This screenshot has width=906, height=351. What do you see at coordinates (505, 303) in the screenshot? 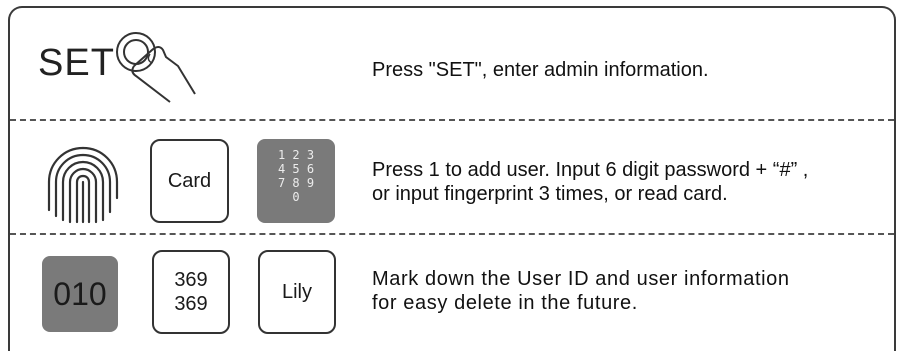
I see `step3-instruction-line2: for easy delete in the future.` at bounding box center [505, 303].